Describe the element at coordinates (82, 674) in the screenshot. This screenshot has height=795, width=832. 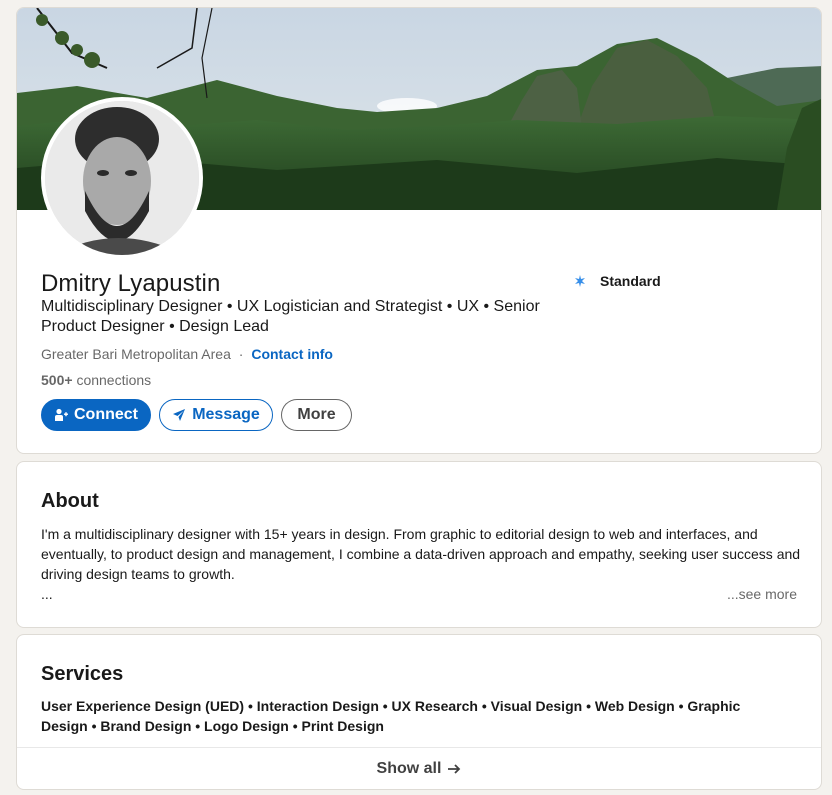
I see `services-title: Services` at that location.